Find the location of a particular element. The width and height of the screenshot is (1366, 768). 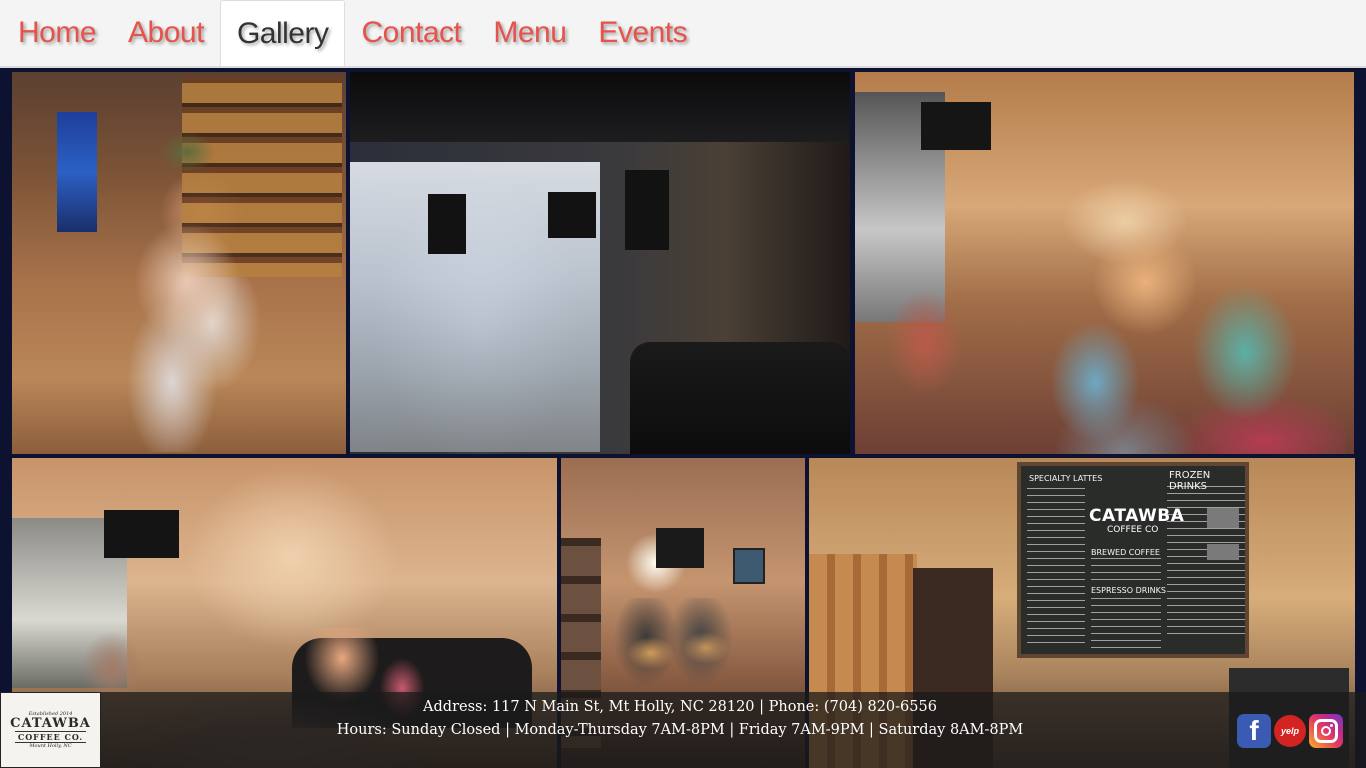

menu-heading-brewed: BREWED COFFEE is located at coordinates (1125, 552).